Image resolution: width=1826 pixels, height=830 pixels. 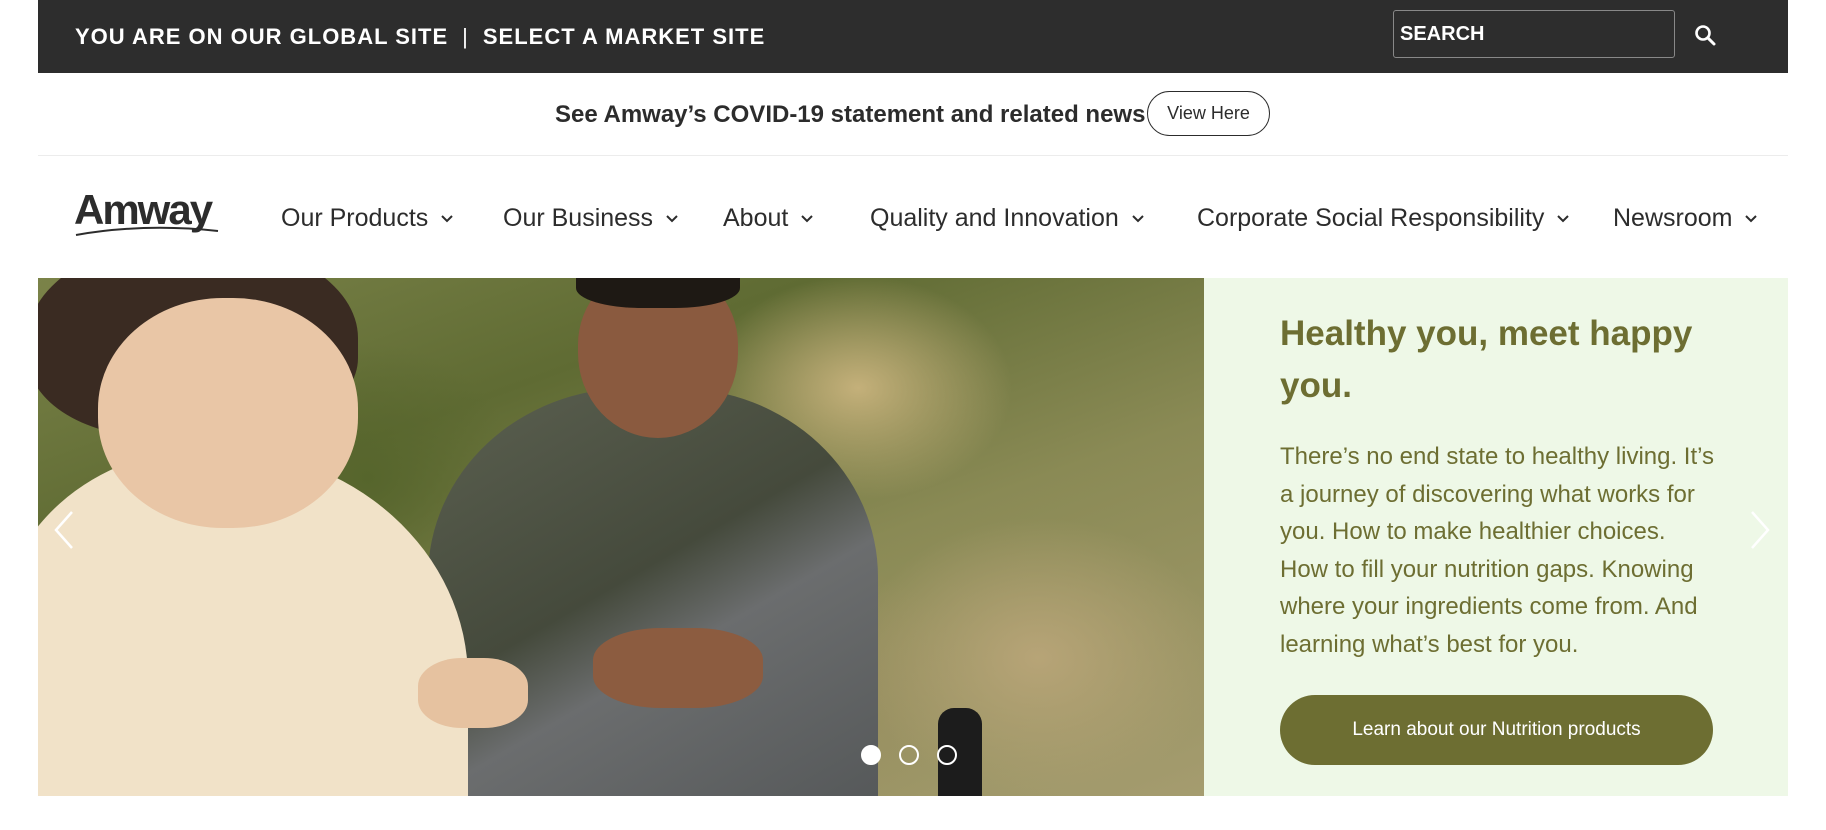 What do you see at coordinates (1761, 530) in the screenshot?
I see `chevron-right-icon` at bounding box center [1761, 530].